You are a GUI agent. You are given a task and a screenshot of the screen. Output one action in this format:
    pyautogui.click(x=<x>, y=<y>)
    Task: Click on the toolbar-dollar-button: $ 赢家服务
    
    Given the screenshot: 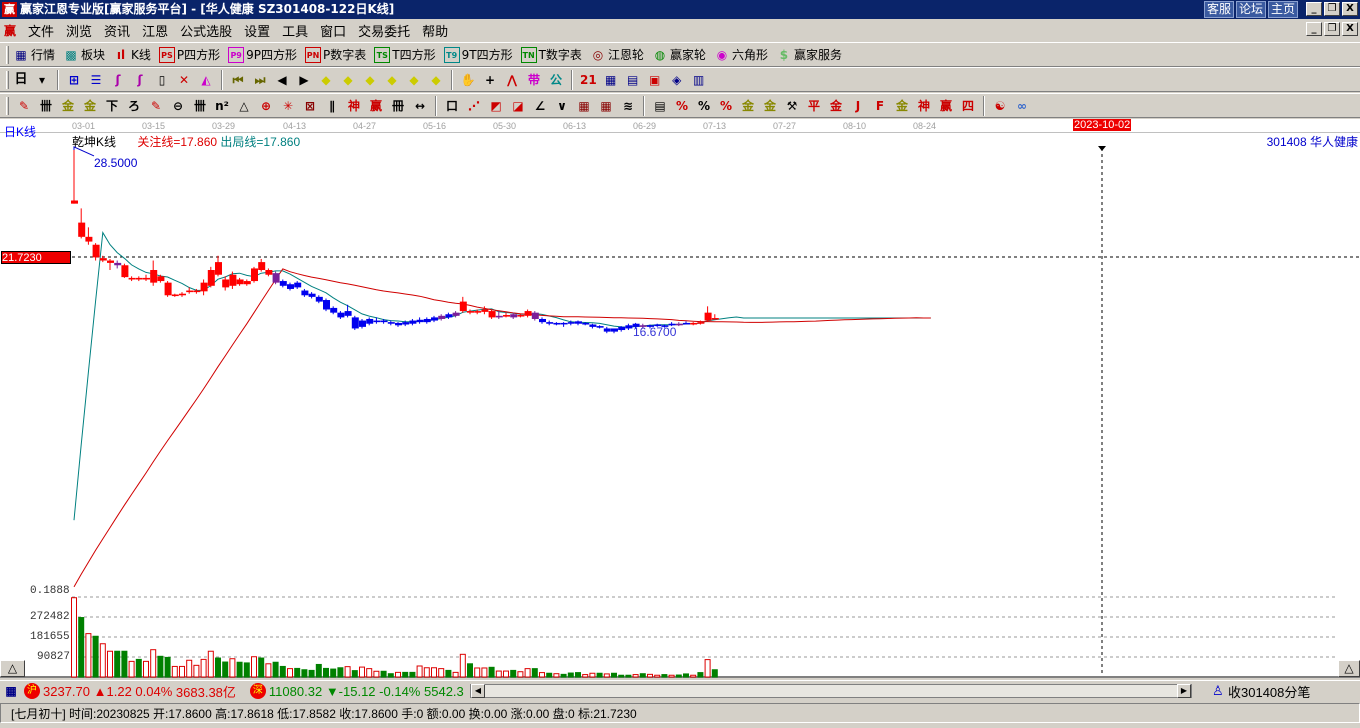 What is the action you would take?
    pyautogui.click(x=809, y=54)
    